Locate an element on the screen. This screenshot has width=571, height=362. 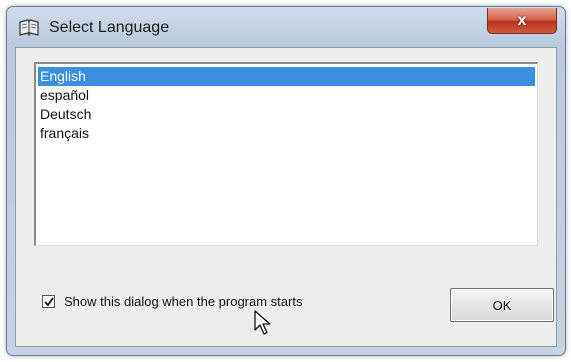
close-button: x is located at coordinates (522, 21).